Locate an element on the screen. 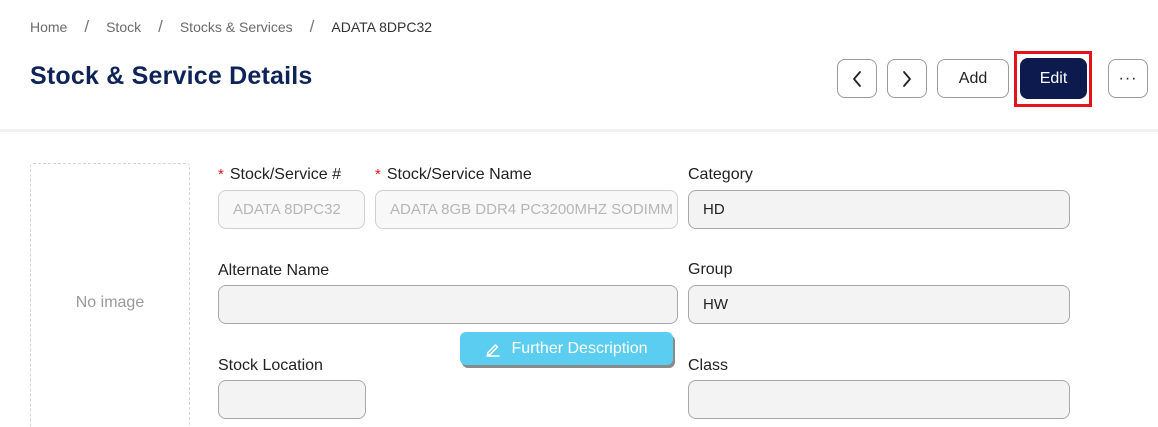 The width and height of the screenshot is (1158, 427). stock-name-value: ADATA 8GB DDR4 PC3200MHZ SODIMM is located at coordinates (531, 209).